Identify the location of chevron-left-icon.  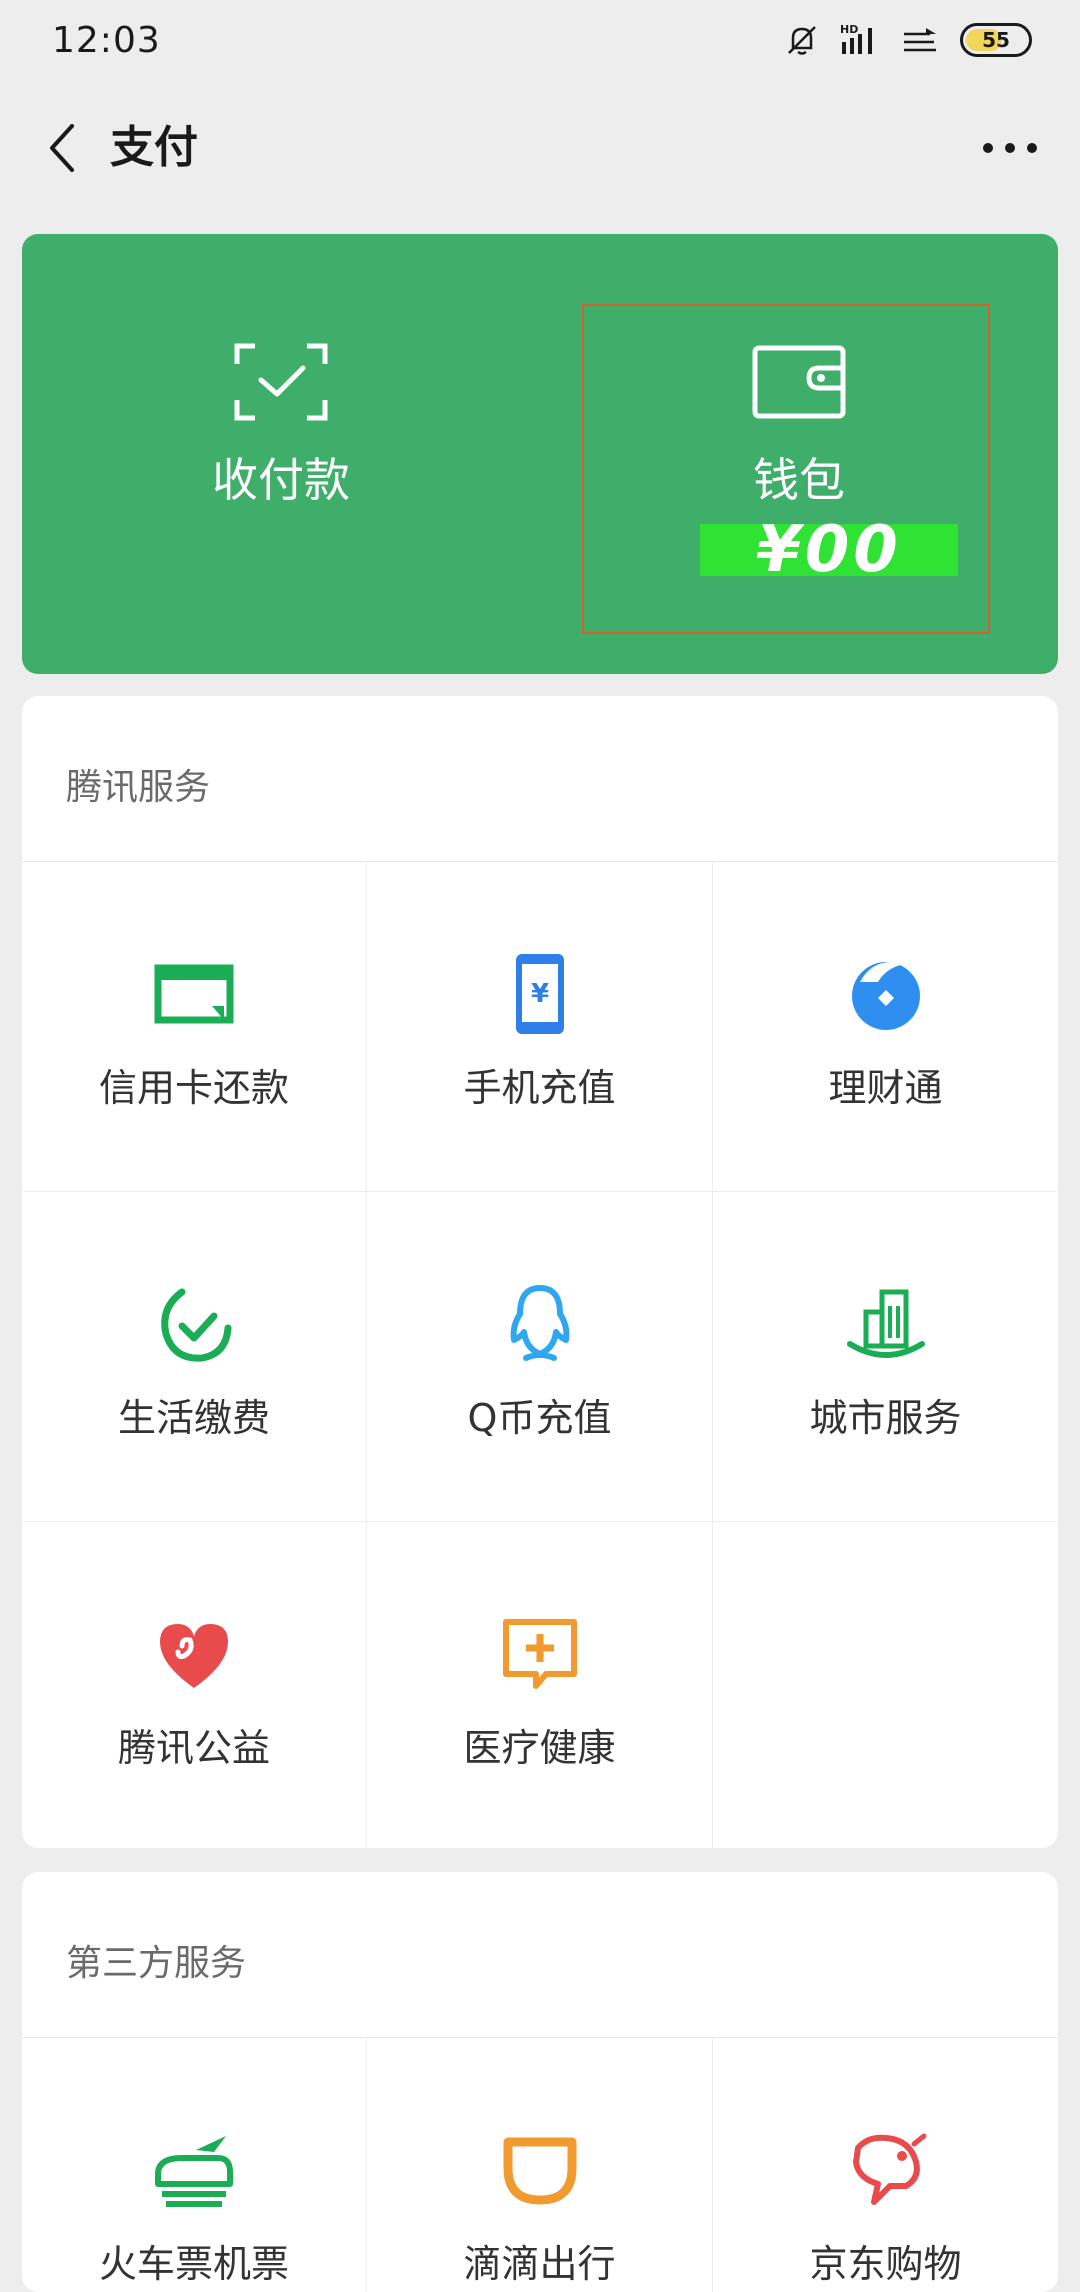
(62, 148).